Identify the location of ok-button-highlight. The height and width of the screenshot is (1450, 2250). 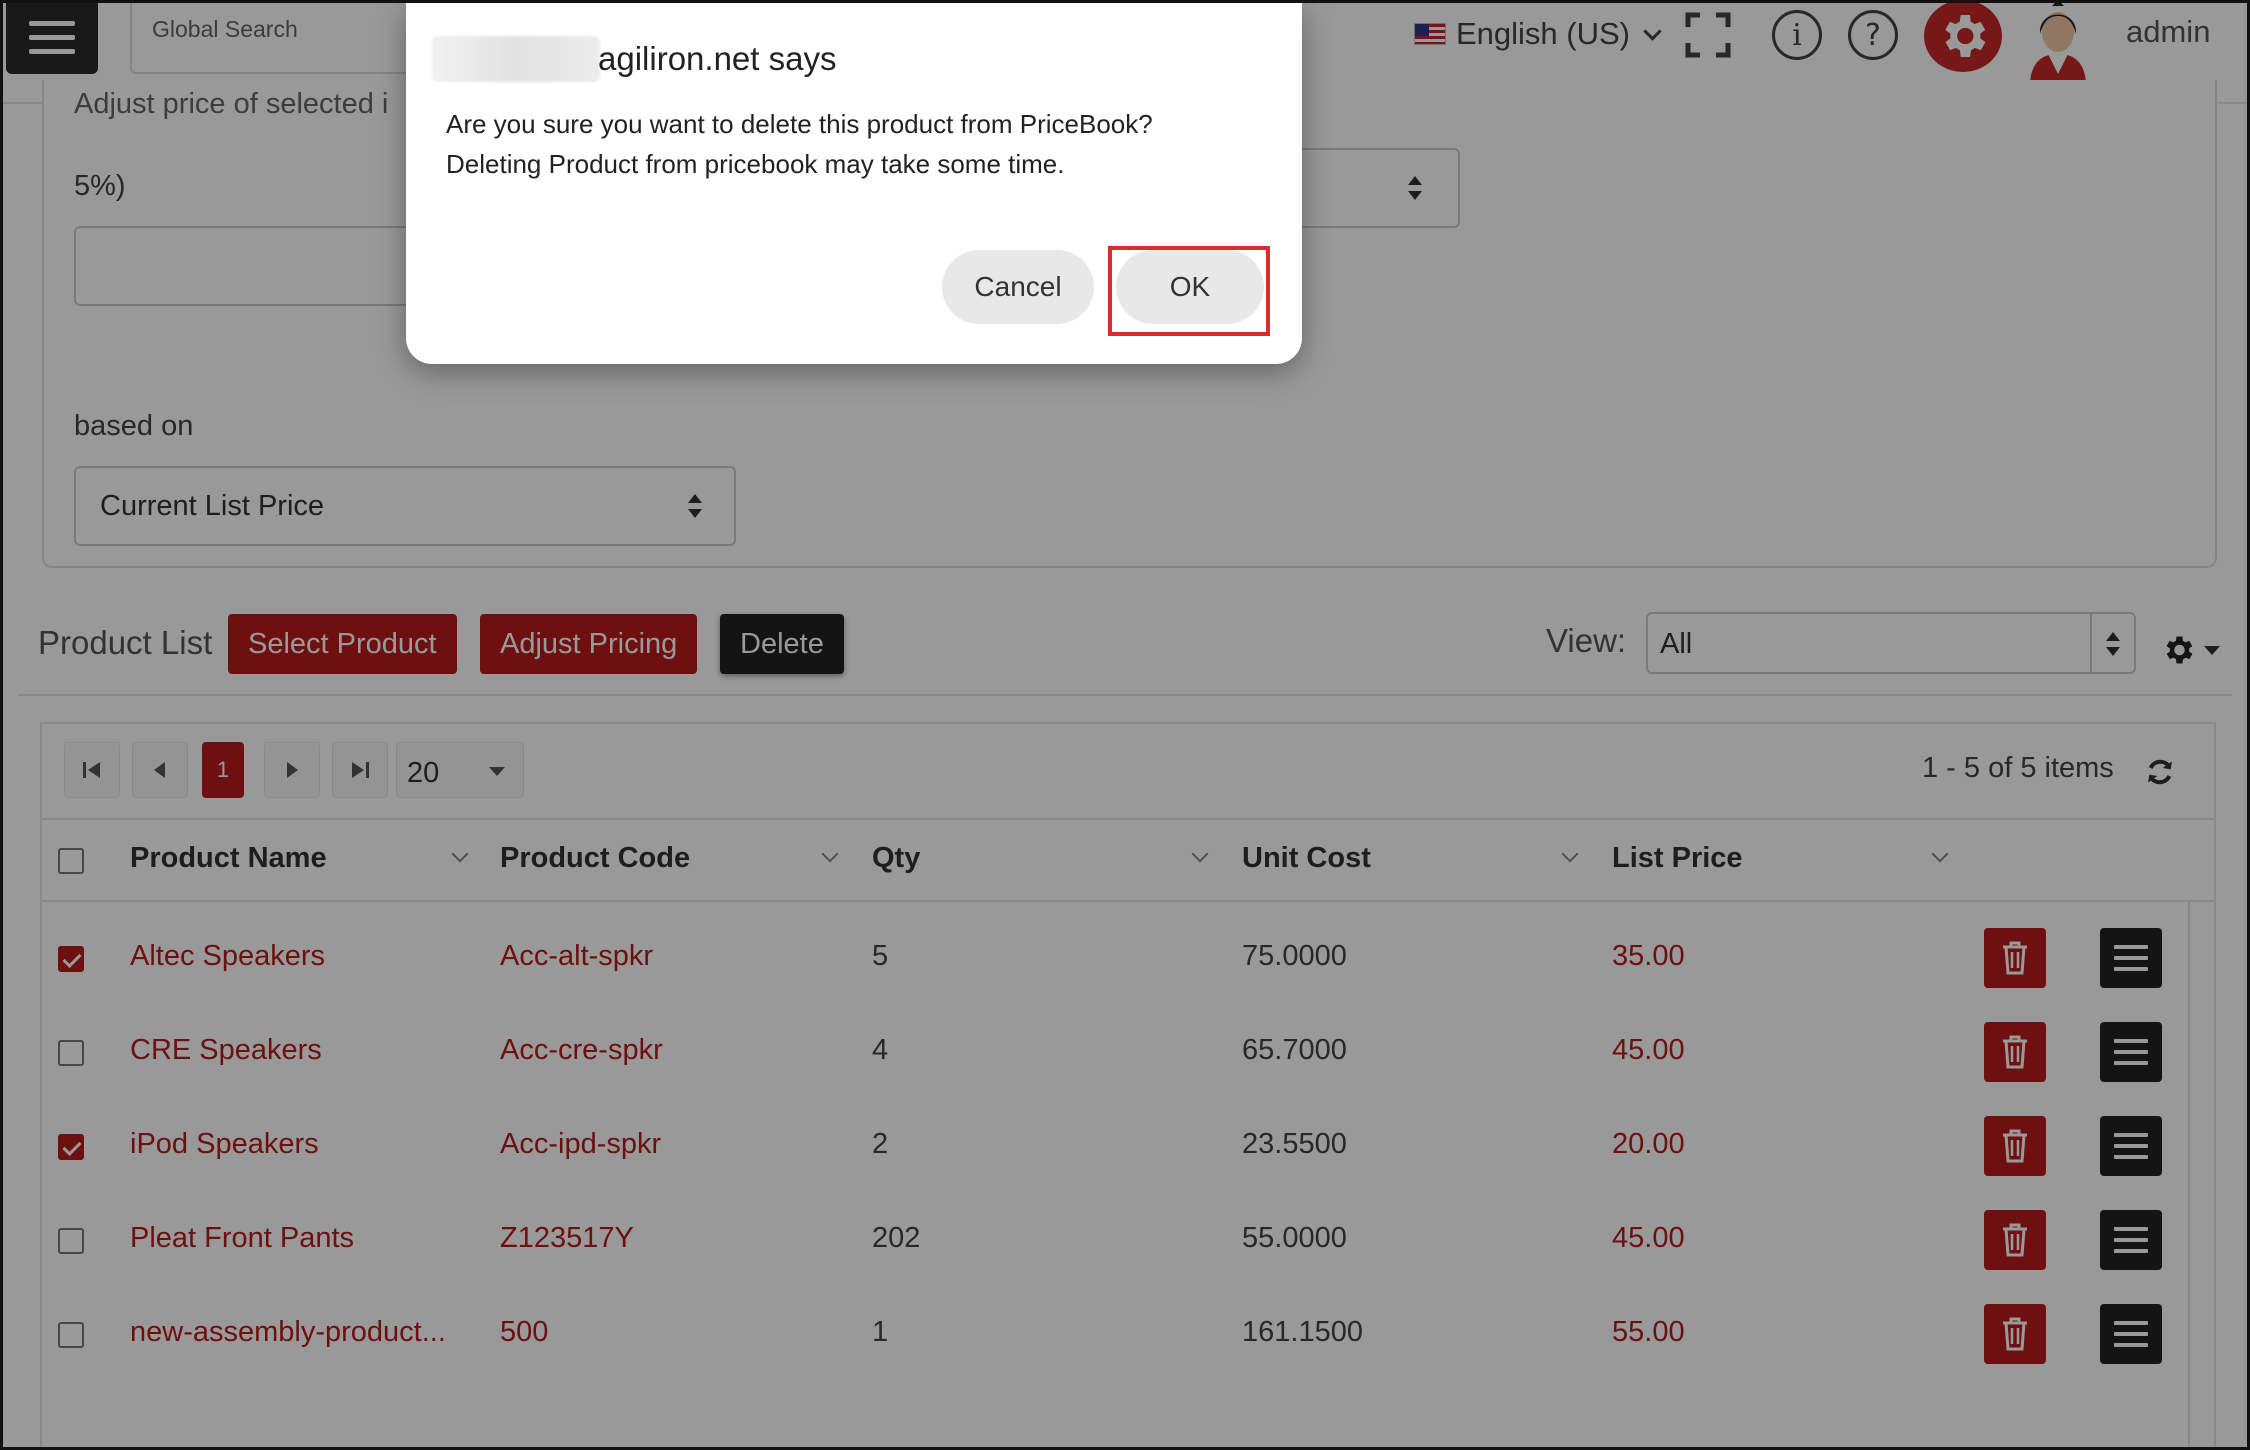
(1189, 291).